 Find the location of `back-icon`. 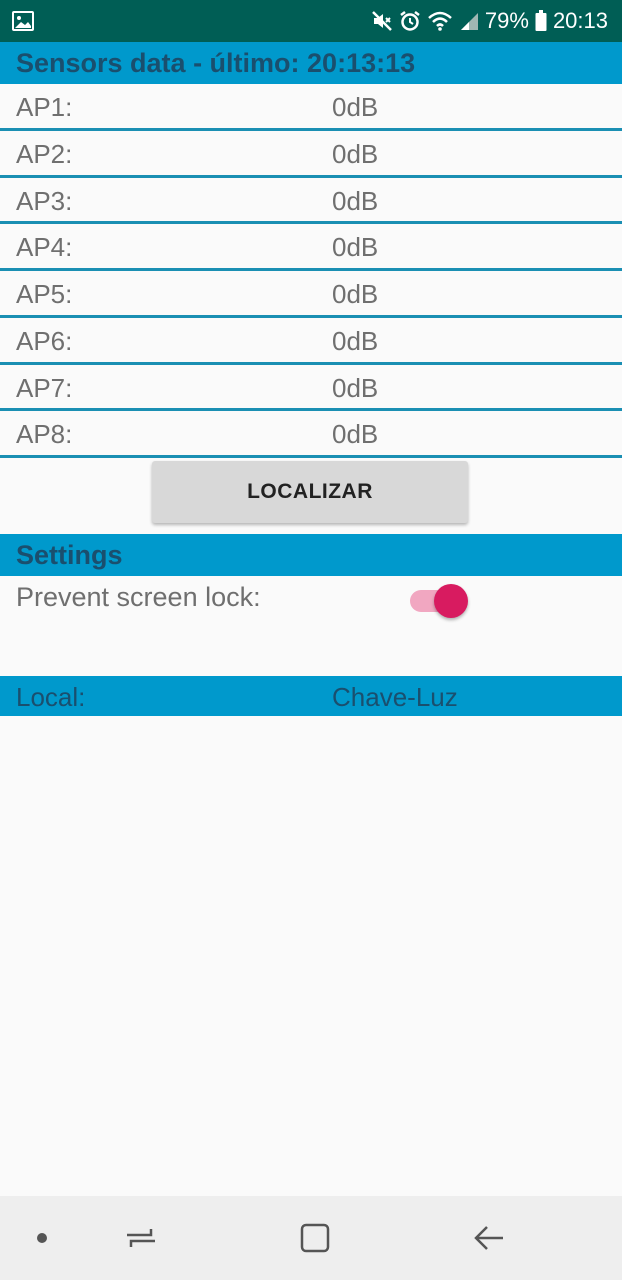

back-icon is located at coordinates (489, 1238).